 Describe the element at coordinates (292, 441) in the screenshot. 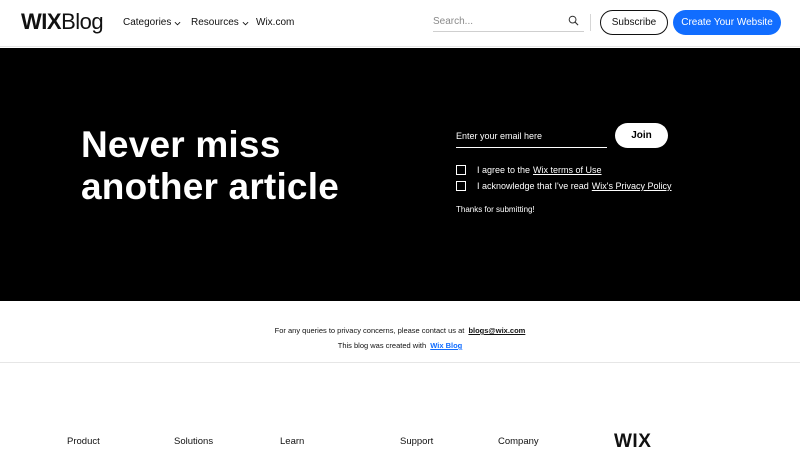

I see `footer-learn: Learn` at that location.